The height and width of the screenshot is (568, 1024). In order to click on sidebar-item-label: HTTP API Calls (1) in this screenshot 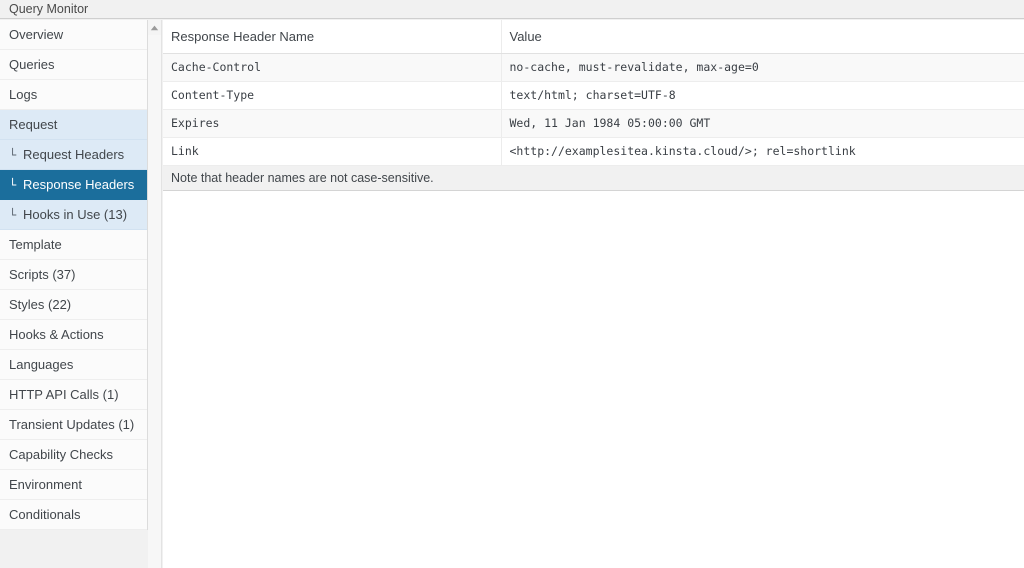, I will do `click(64, 394)`.